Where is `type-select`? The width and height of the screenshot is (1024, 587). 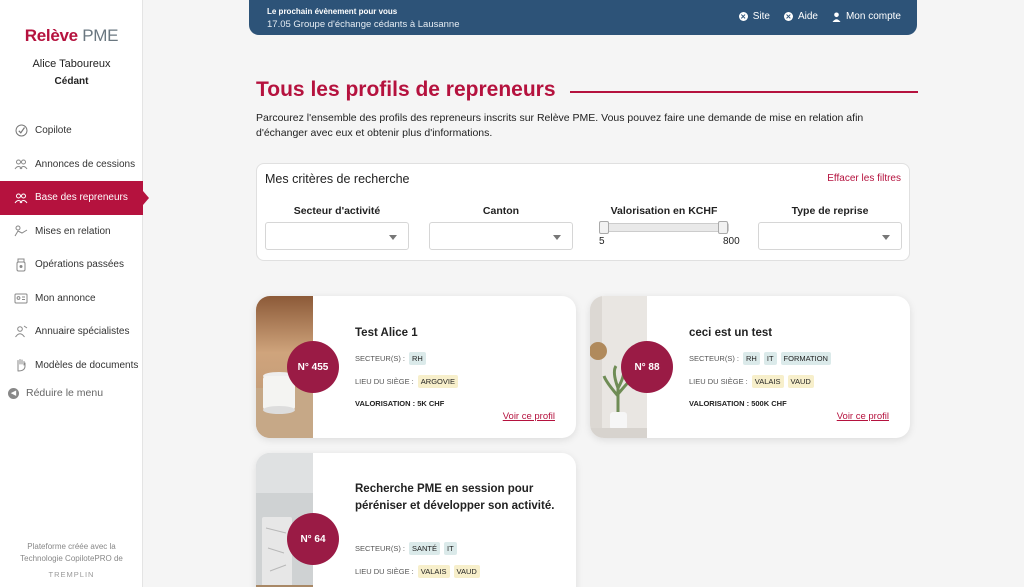 type-select is located at coordinates (830, 236).